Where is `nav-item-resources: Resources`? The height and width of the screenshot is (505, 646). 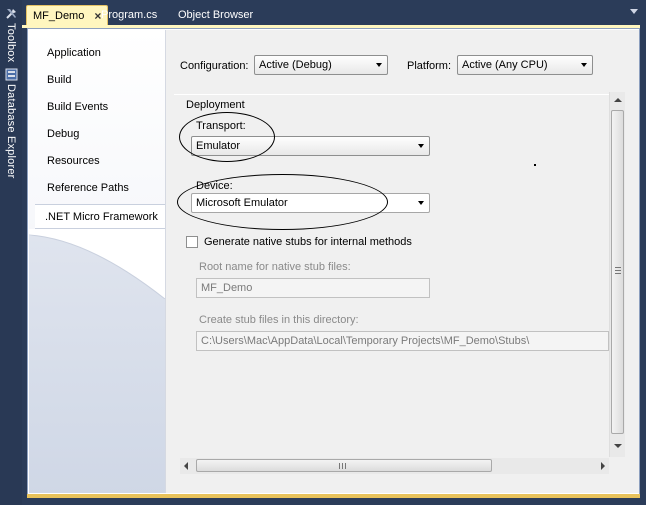
nav-item-resources: Resources is located at coordinates (73, 161).